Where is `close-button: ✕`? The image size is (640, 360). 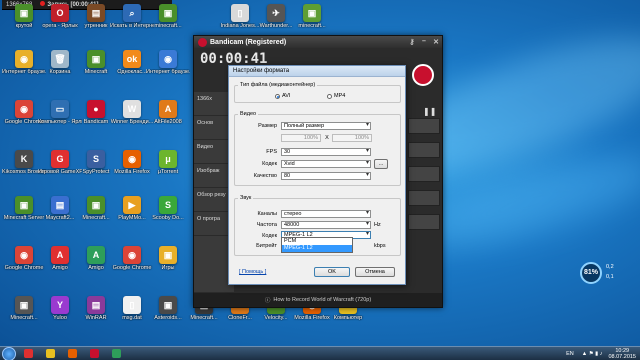
close-button: ✕ is located at coordinates (436, 42).